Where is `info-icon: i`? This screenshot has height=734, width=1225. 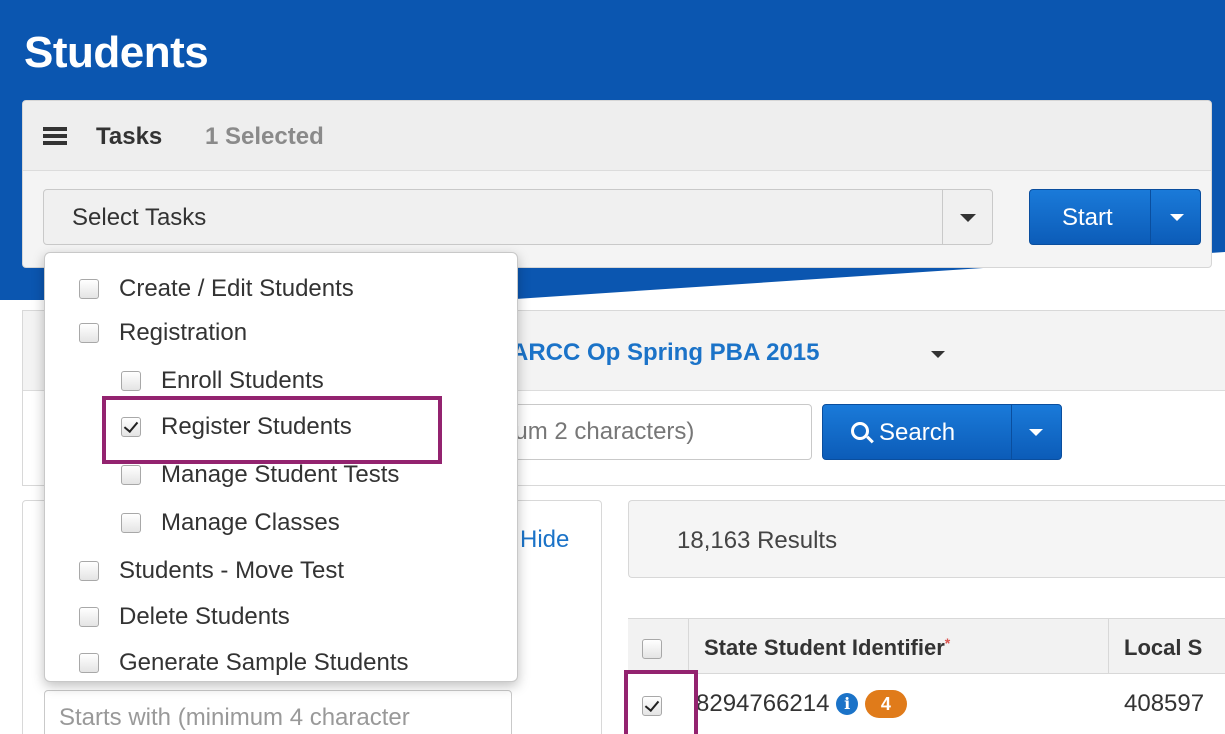
info-icon: i is located at coordinates (847, 704).